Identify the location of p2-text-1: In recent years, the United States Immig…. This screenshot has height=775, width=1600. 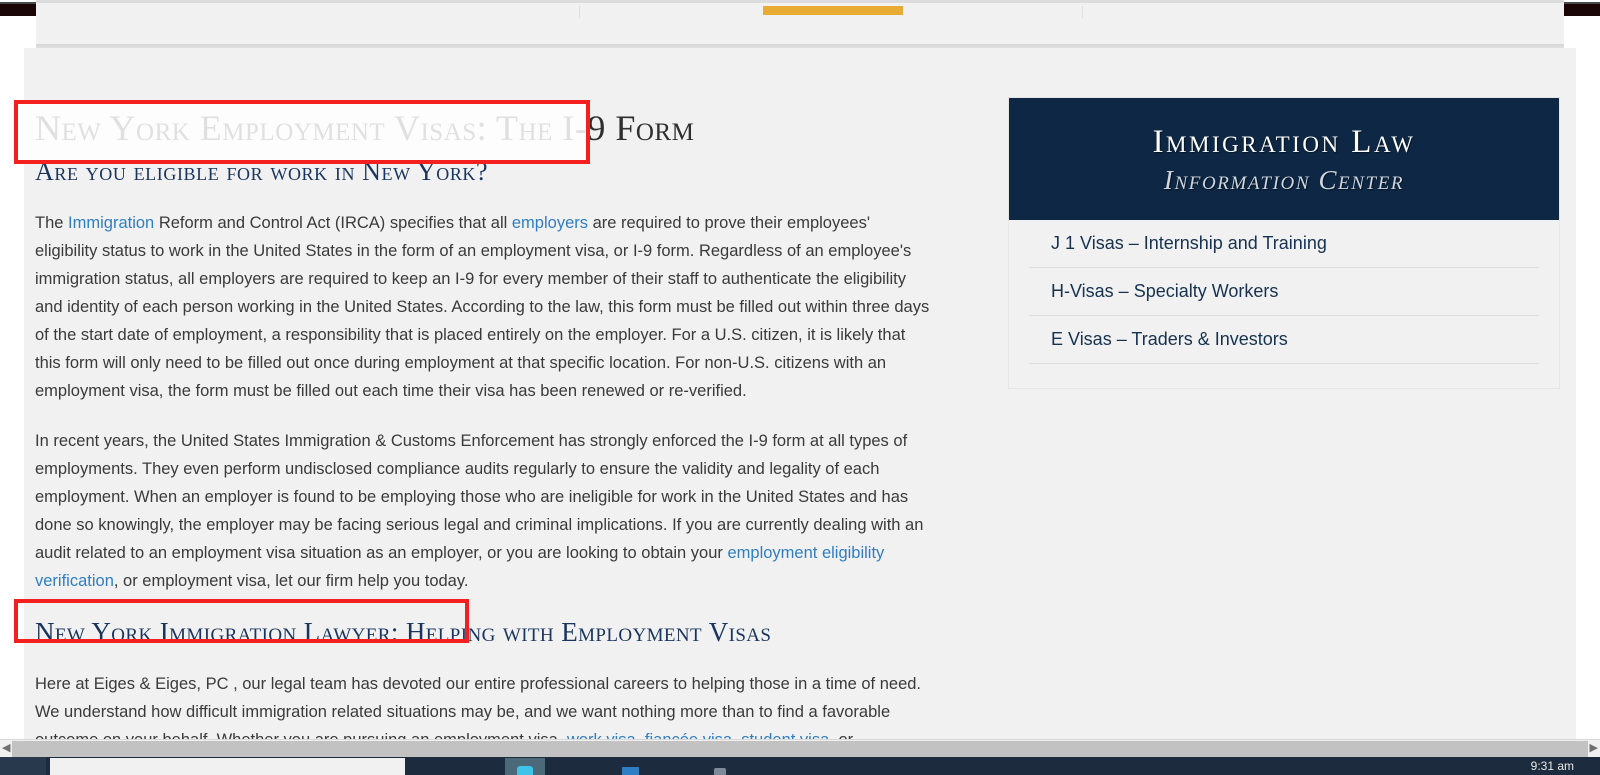
(479, 497).